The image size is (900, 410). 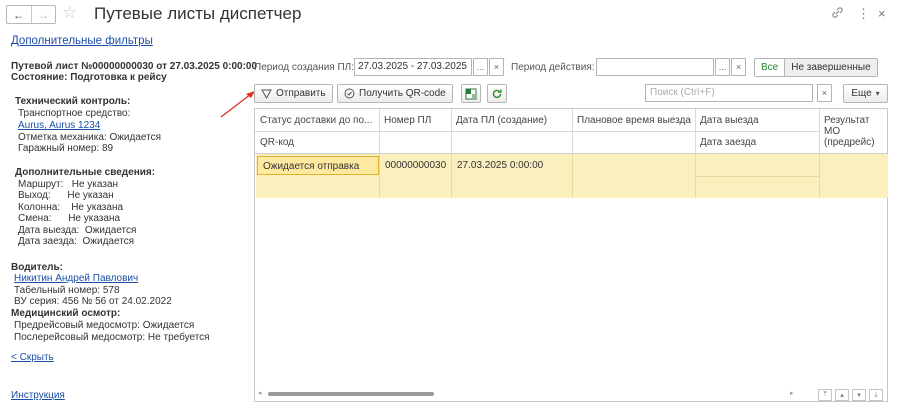 What do you see at coordinates (633, 120) in the screenshot?
I see `col-header-planned-time: Плановое время выезда` at bounding box center [633, 120].